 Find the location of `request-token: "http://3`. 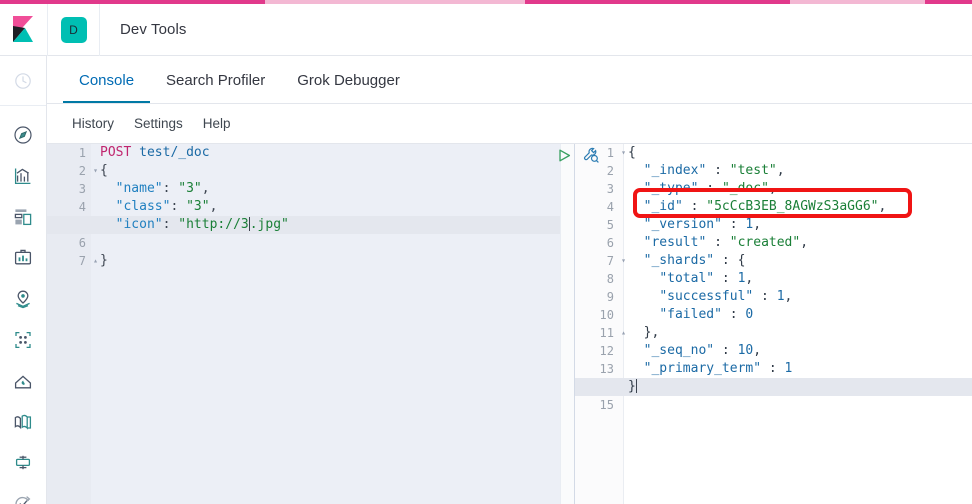

request-token: "http://3 is located at coordinates (213, 224).